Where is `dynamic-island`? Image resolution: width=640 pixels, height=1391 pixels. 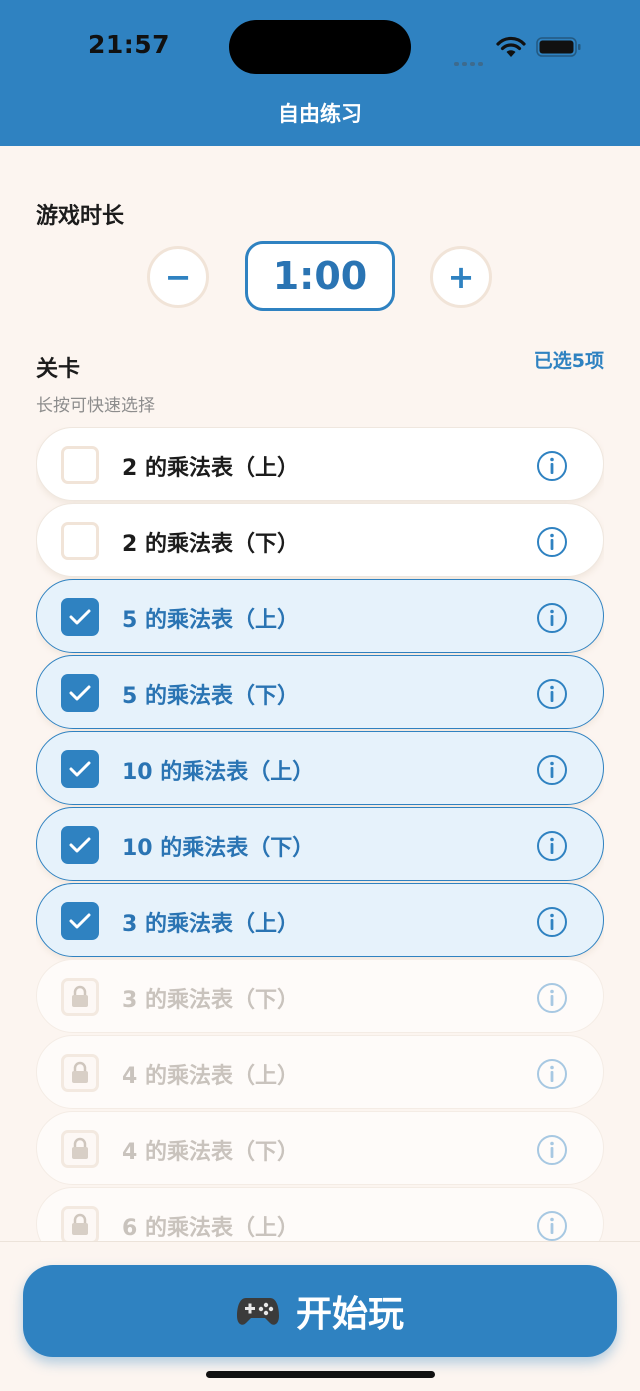
dynamic-island is located at coordinates (320, 47).